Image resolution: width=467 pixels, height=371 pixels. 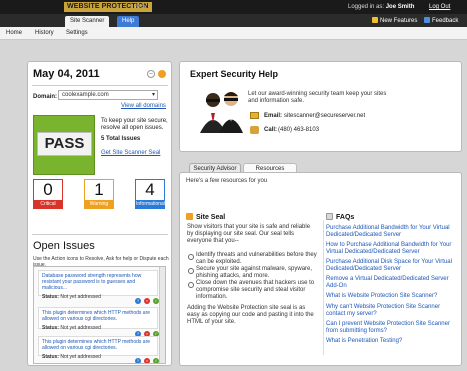 What do you see at coordinates (189, 216) in the screenshot?
I see `seal-icon` at bounding box center [189, 216].